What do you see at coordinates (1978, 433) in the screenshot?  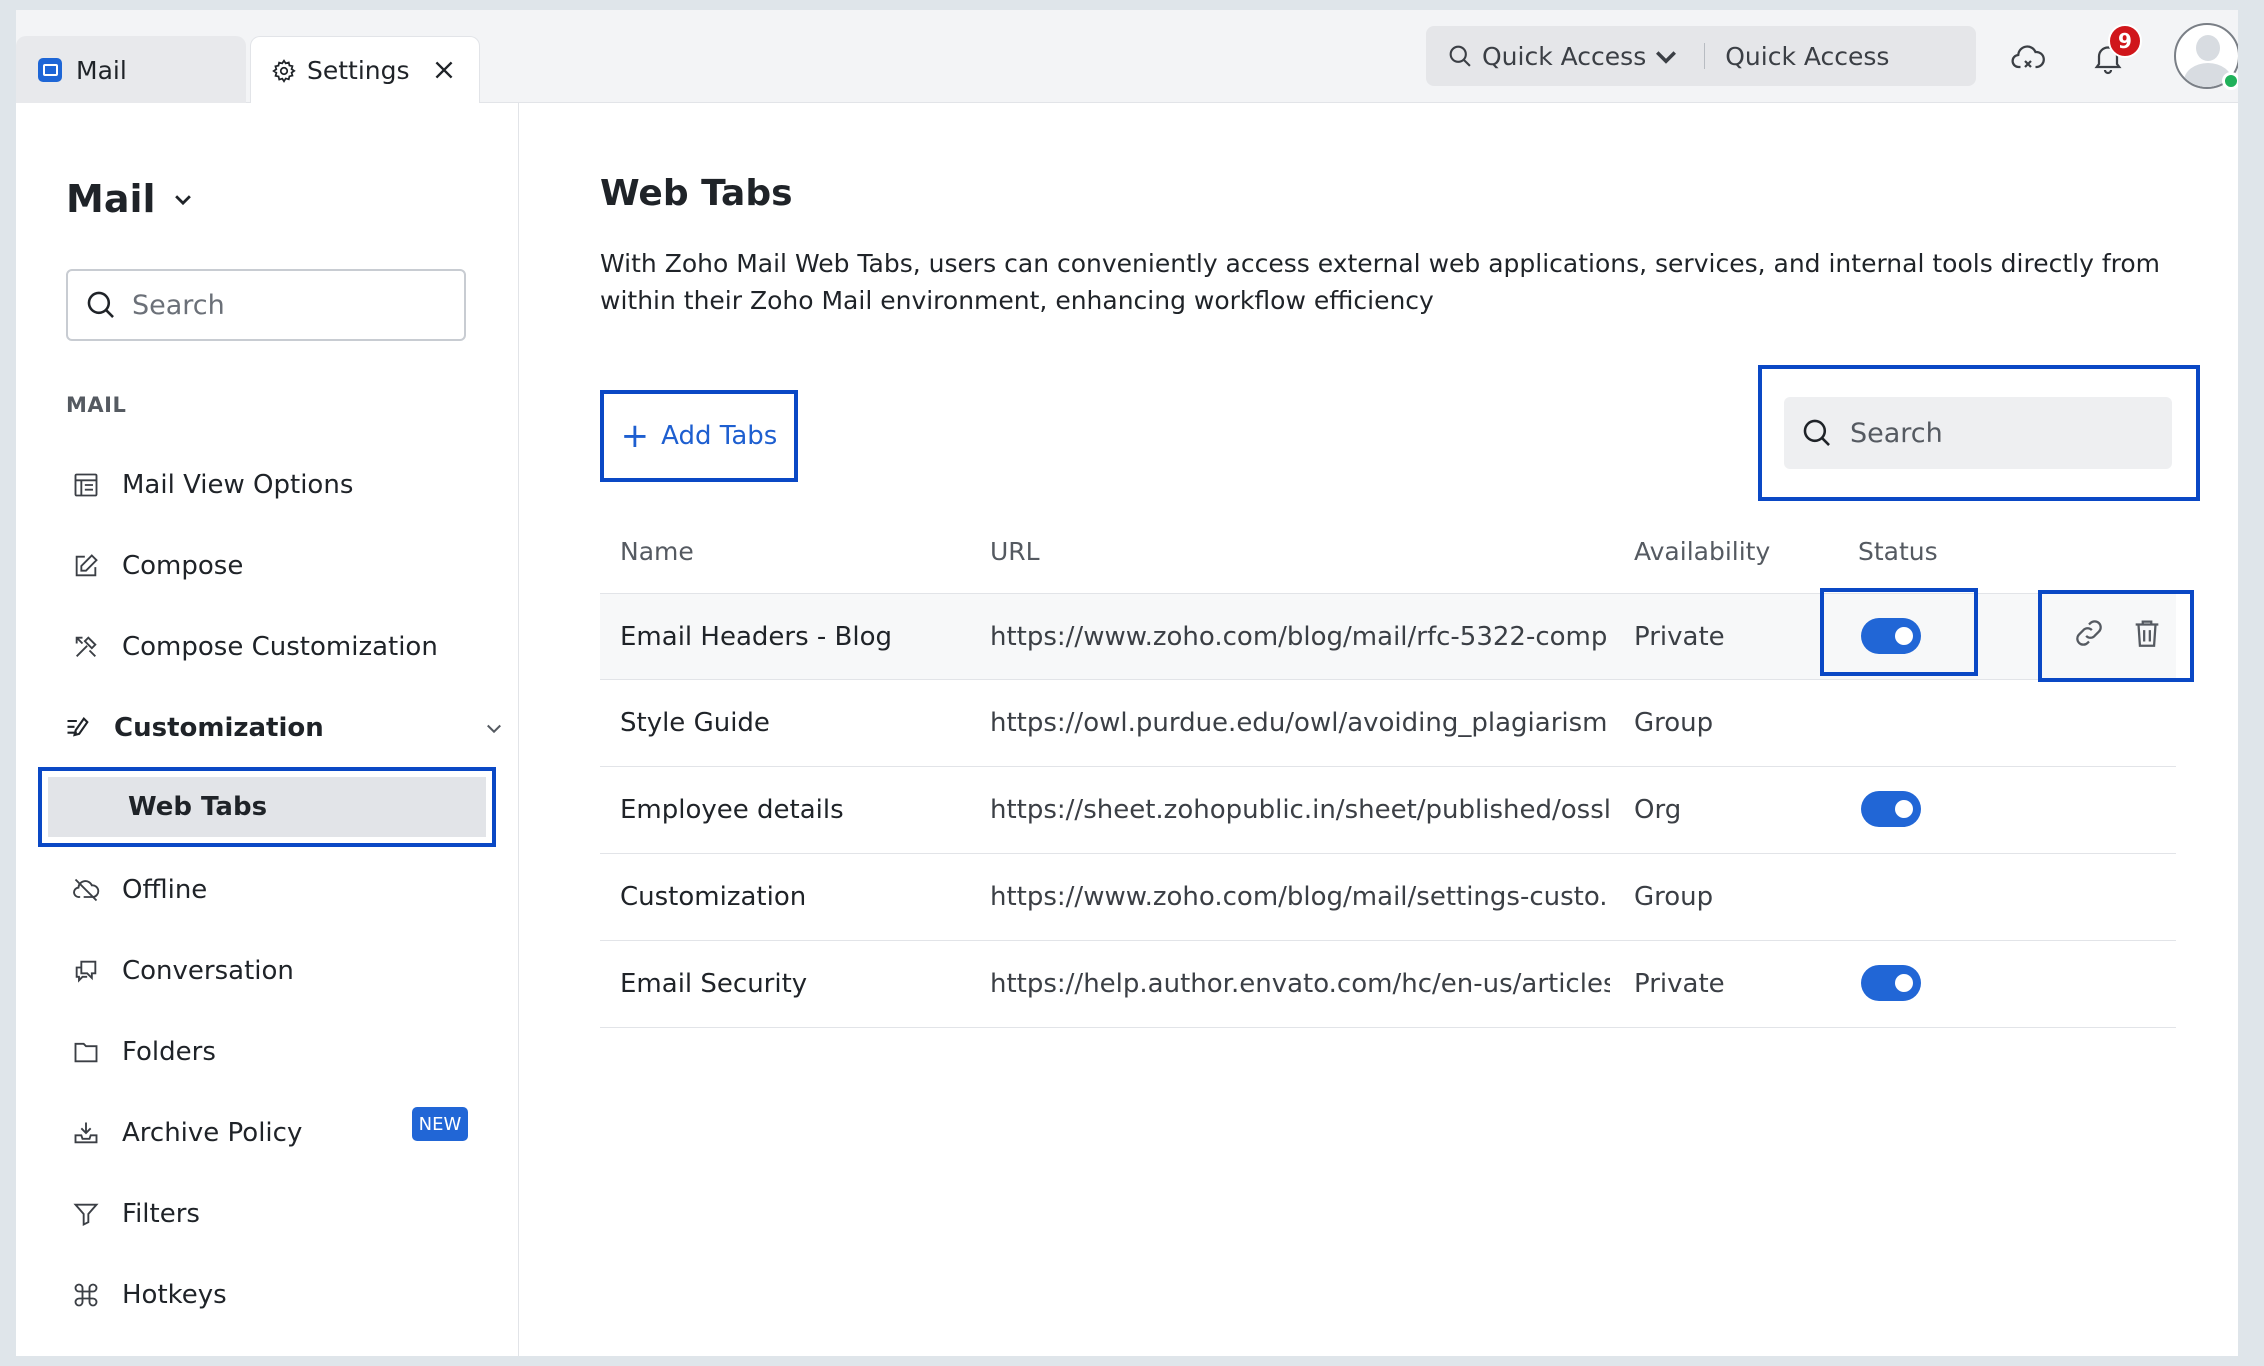 I see `web-tabs-search-input: Search` at bounding box center [1978, 433].